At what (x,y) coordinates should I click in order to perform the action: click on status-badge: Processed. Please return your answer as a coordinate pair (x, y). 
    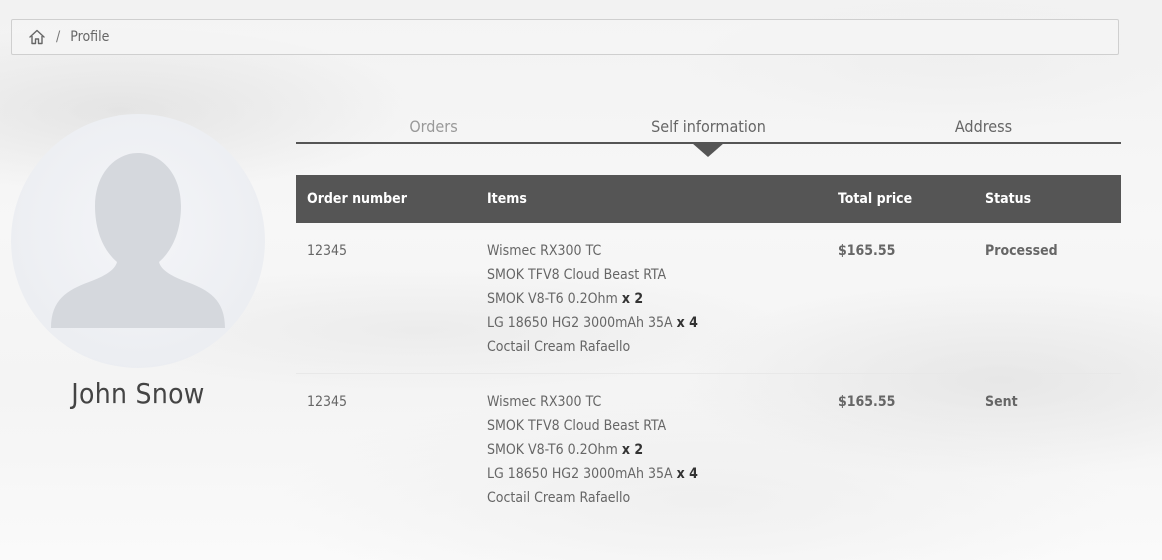
    Looking at the image, I should click on (1021, 251).